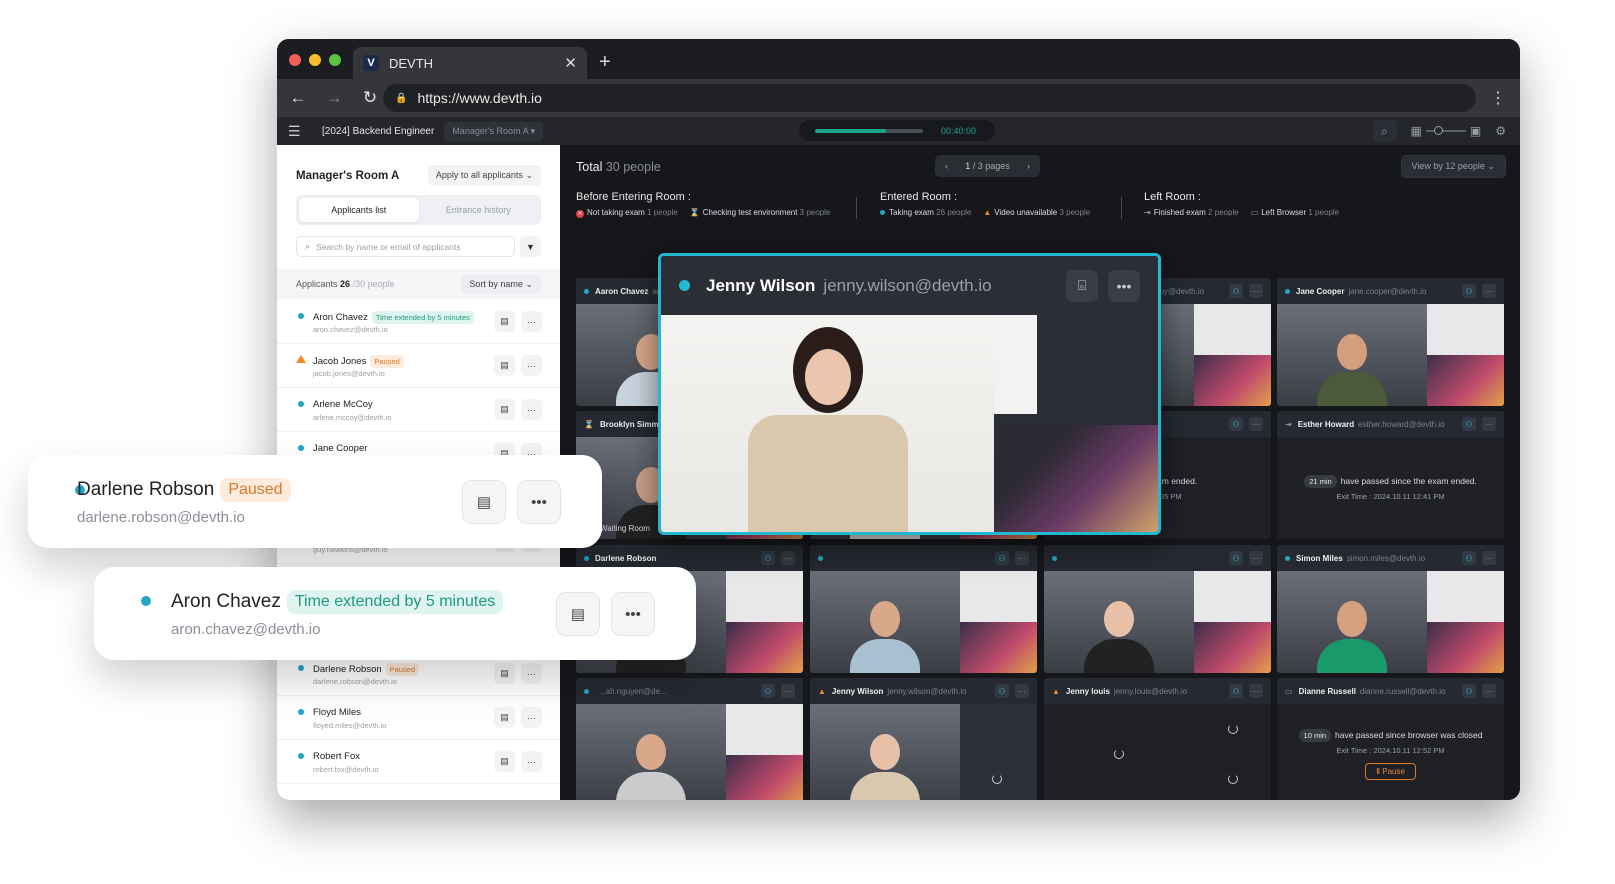 Image resolution: width=1615 pixels, height=884 pixels. What do you see at coordinates (479, 210) in the screenshot?
I see `tab-entrance-history: Entrance history` at bounding box center [479, 210].